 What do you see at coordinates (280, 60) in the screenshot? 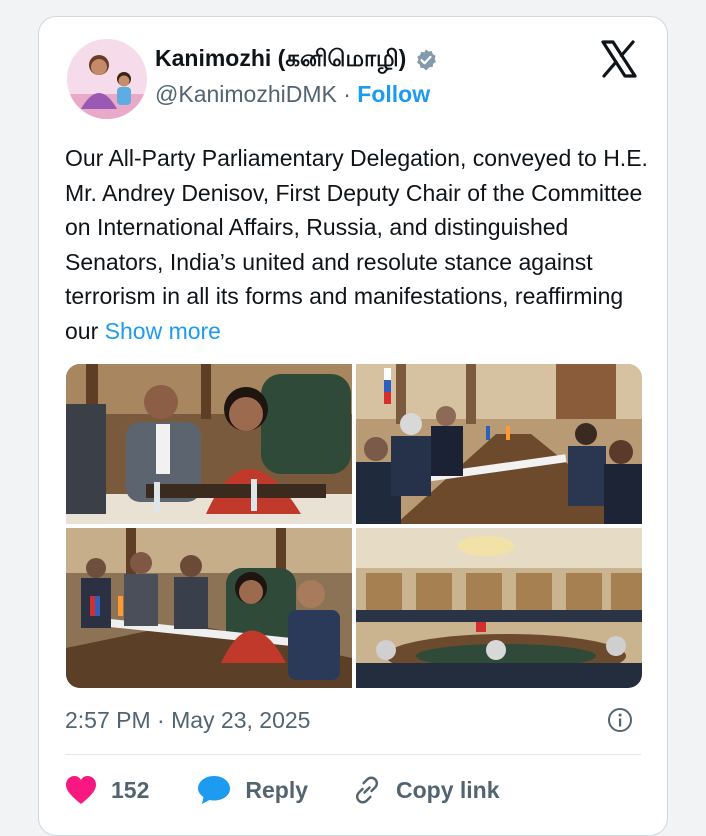
I see `author-name: Kanimozhi (கனிமொழி)` at bounding box center [280, 60].